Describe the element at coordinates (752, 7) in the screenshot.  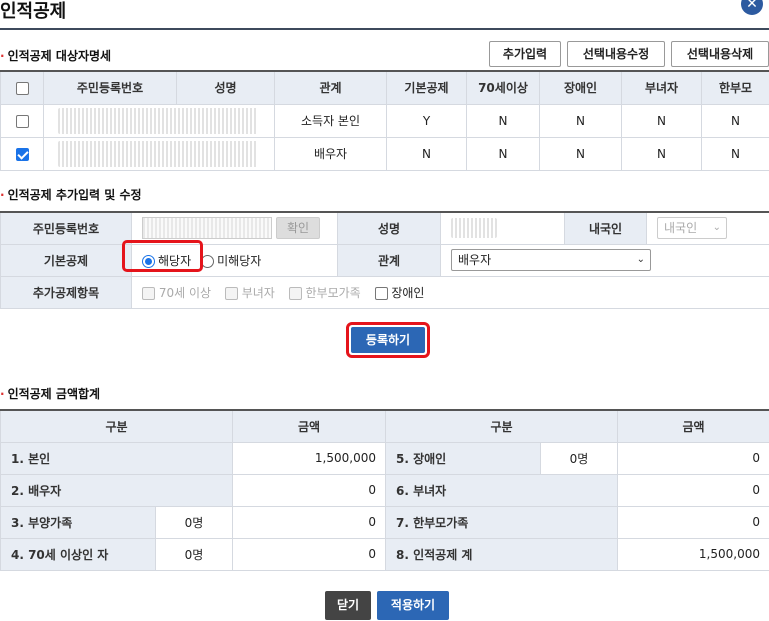
I see `close-icon: ✕` at that location.